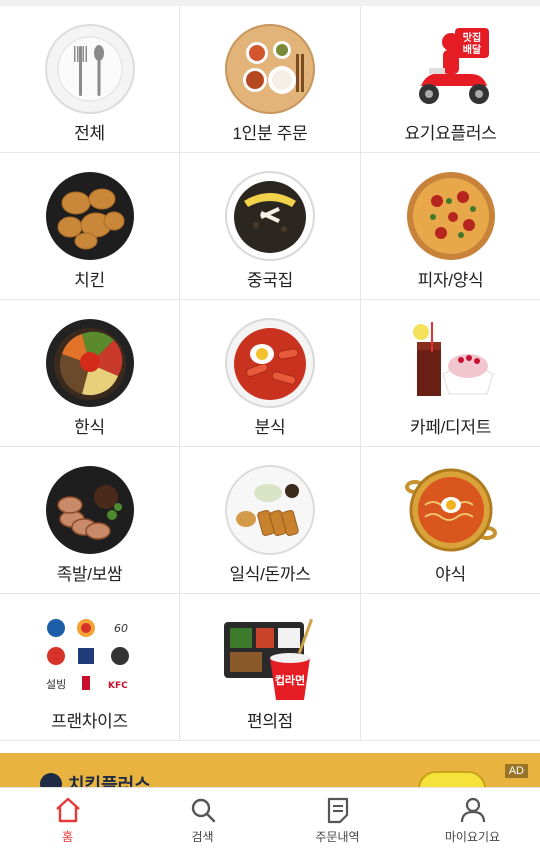  What do you see at coordinates (203, 810) in the screenshot?
I see `search-icon` at bounding box center [203, 810].